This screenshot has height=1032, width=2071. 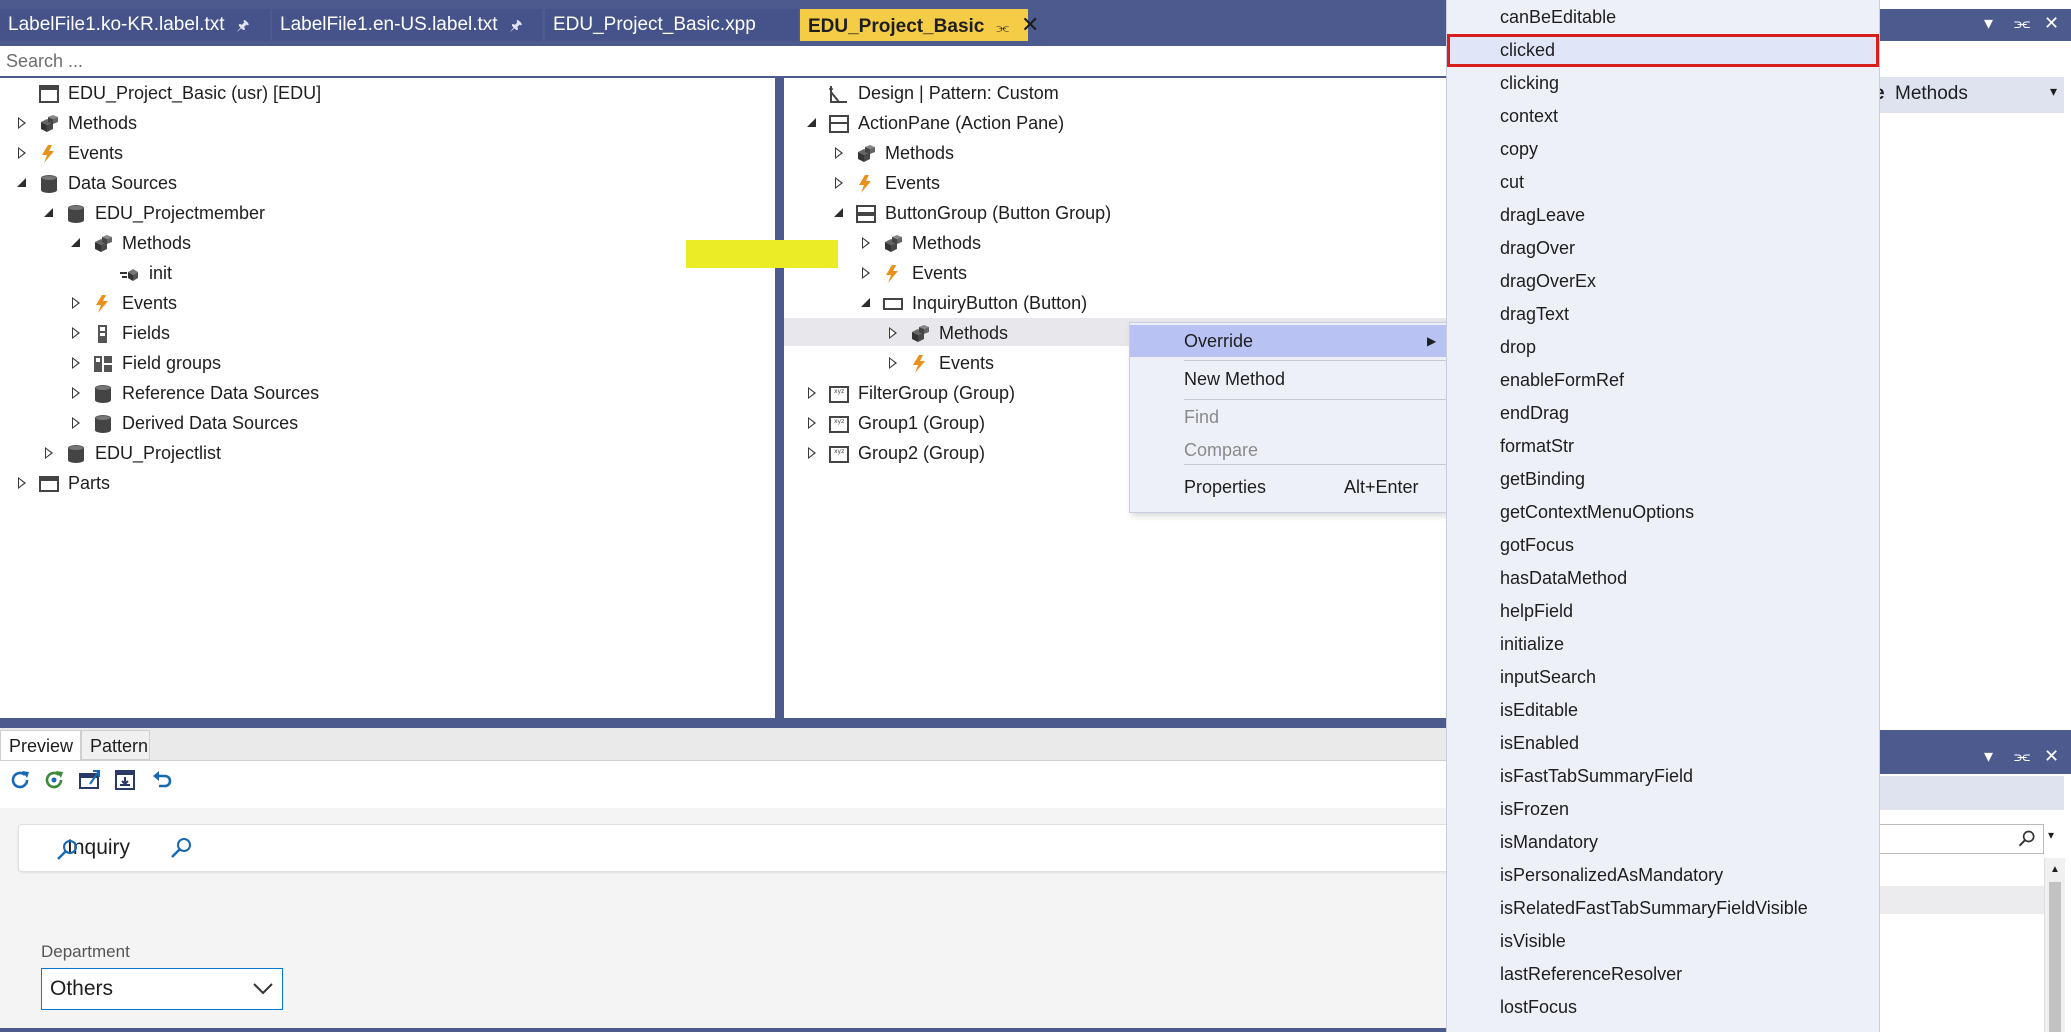 I want to click on tree-node-label: EDU_Projectmember, so click(x=180, y=213).